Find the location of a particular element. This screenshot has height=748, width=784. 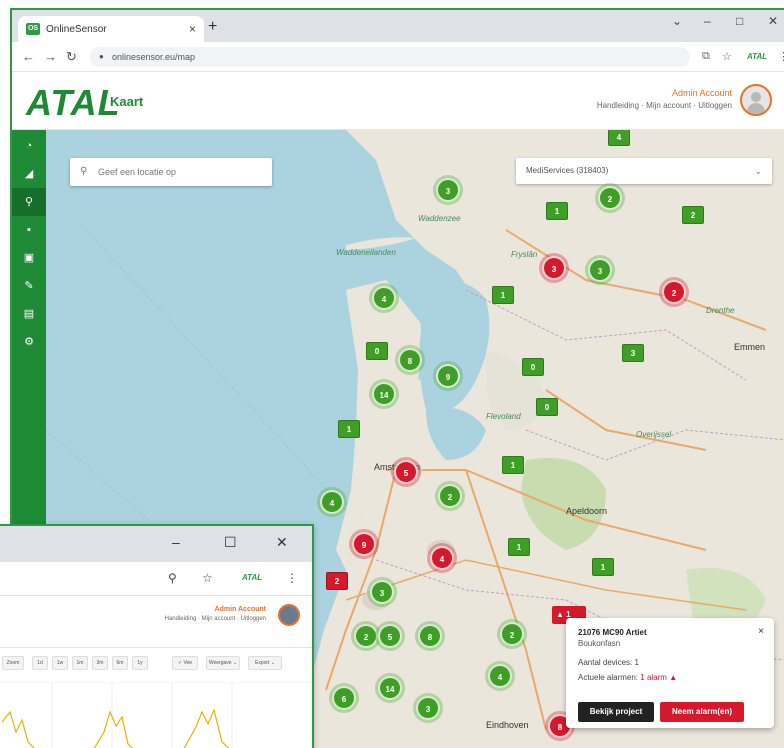

account-select: MediServices (318403) ⌄ is located at coordinates (644, 171).